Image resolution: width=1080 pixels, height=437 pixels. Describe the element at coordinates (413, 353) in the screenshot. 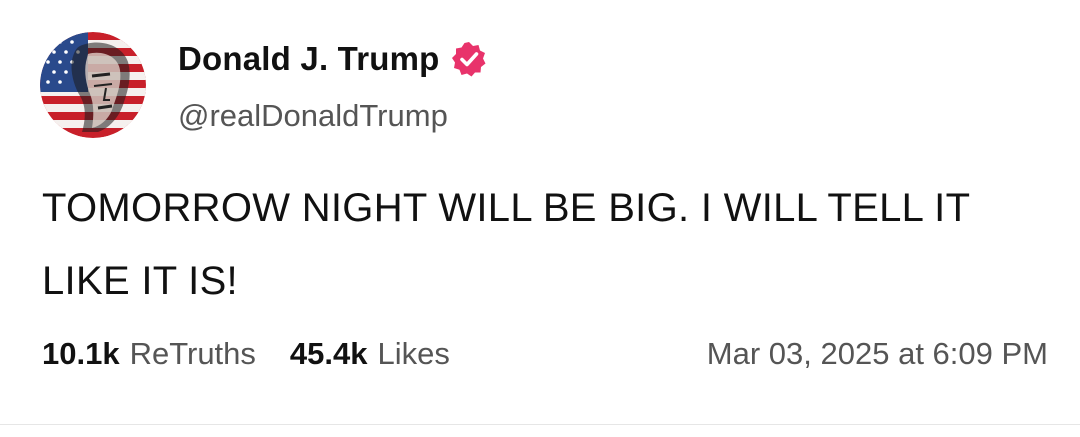

I see `likes-label: Likes` at that location.